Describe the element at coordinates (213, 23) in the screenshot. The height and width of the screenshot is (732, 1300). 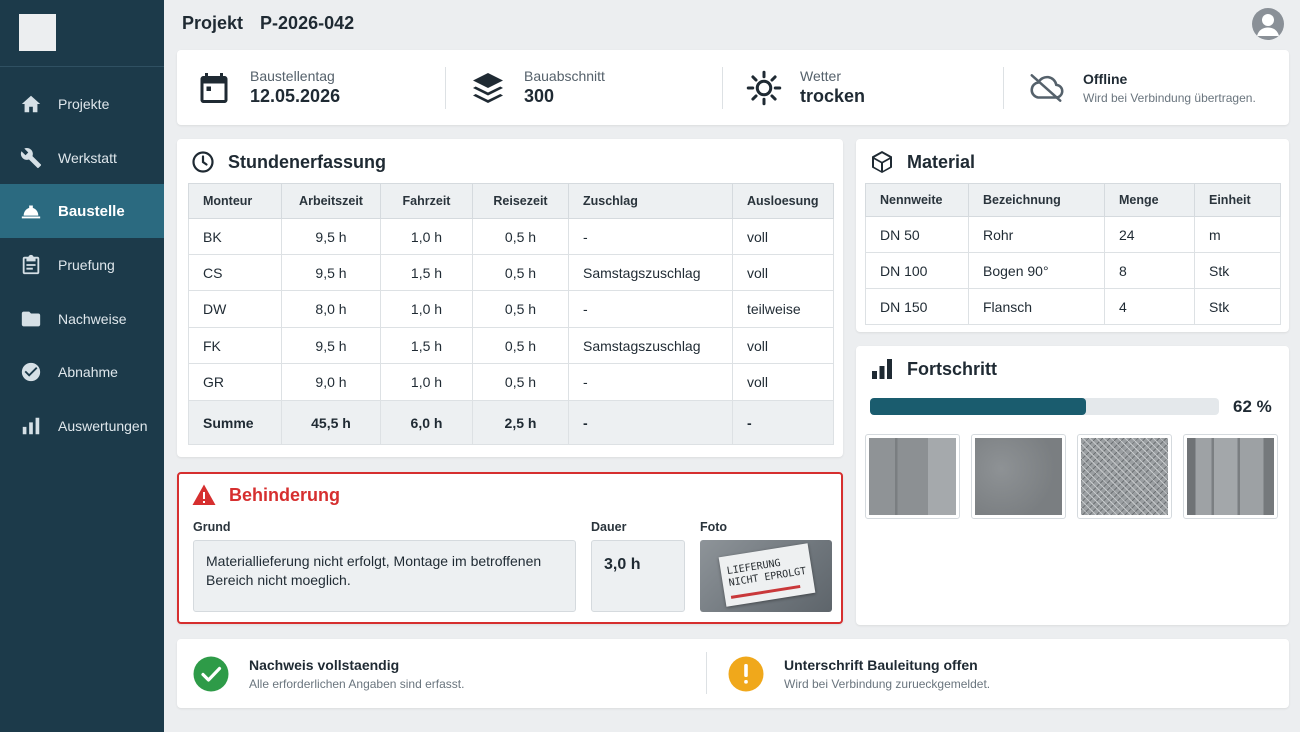
I see `page-title-label: Projekt` at that location.